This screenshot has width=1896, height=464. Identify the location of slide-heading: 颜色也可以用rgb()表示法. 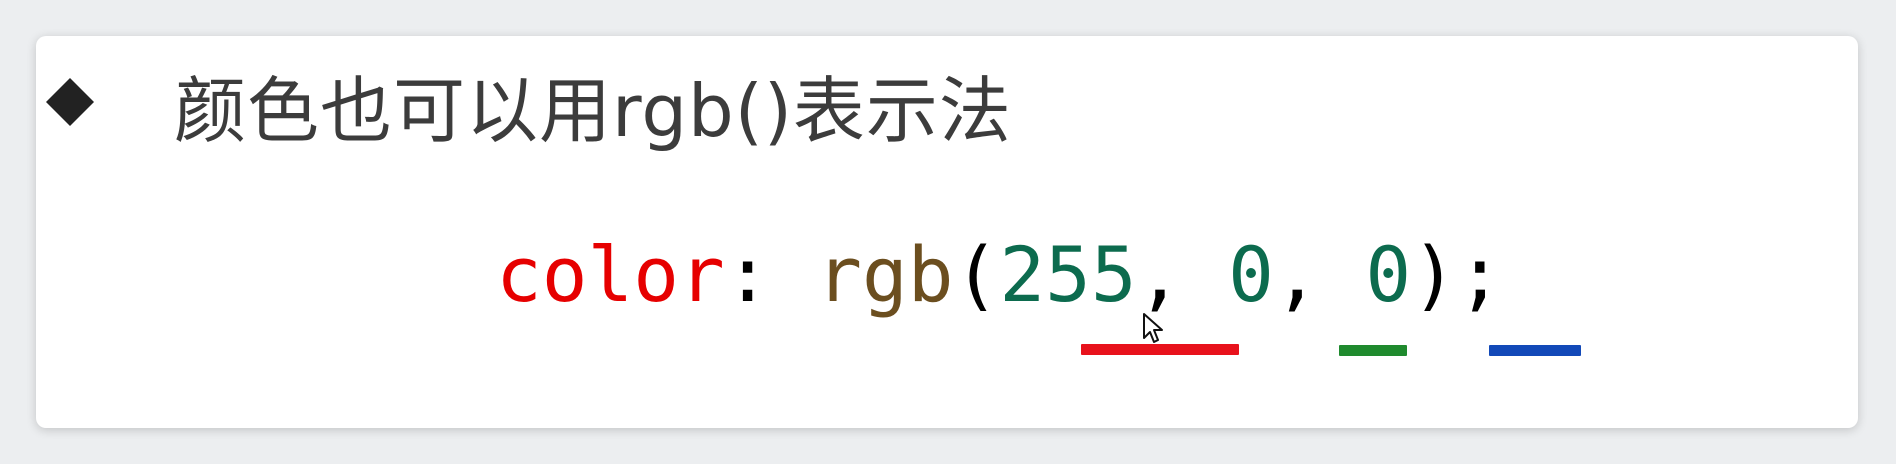
(593, 111).